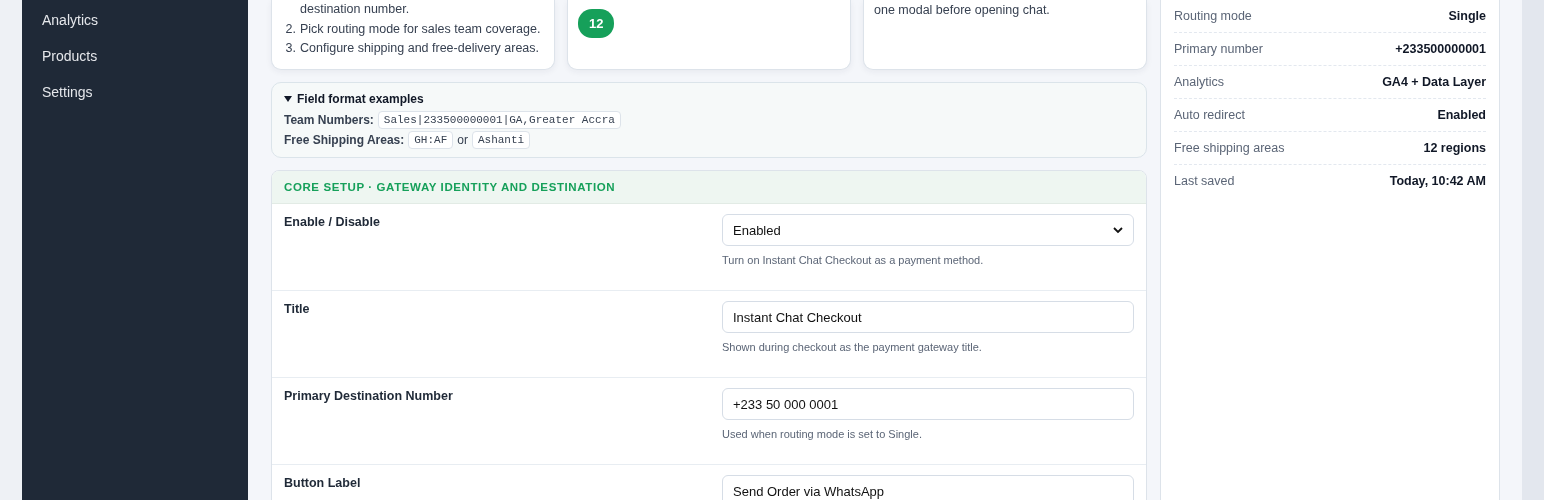  Describe the element at coordinates (709, 187) in the screenshot. I see `section-header: CORE SETUP · GATEWAY IDENTITY AND DESTINATION` at that location.